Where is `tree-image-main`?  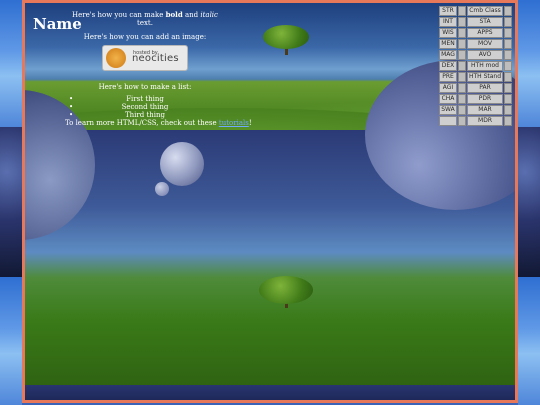 tree-image-main is located at coordinates (286, 290).